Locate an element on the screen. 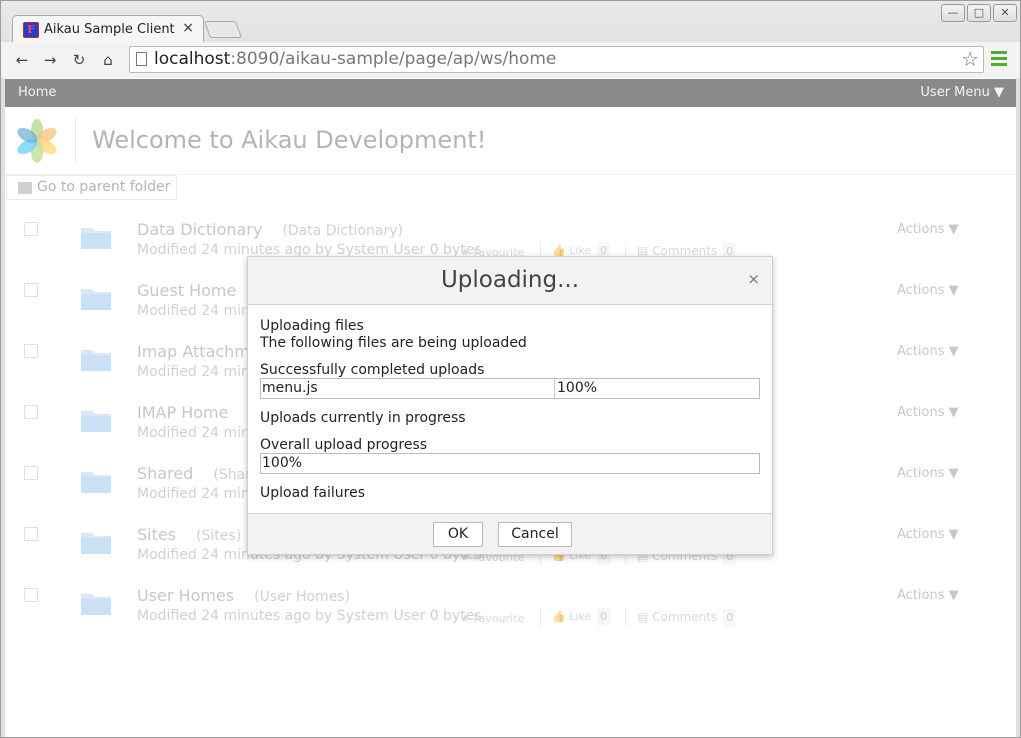 The height and width of the screenshot is (738, 1021). ok-button: OK is located at coordinates (458, 534).